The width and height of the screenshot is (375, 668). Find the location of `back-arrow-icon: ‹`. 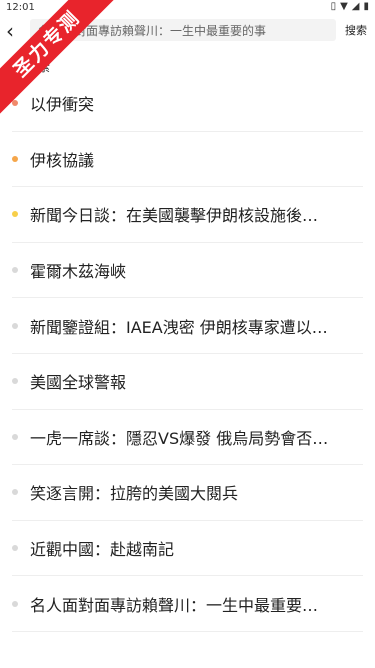

back-arrow-icon: ‹ is located at coordinates (16, 31).